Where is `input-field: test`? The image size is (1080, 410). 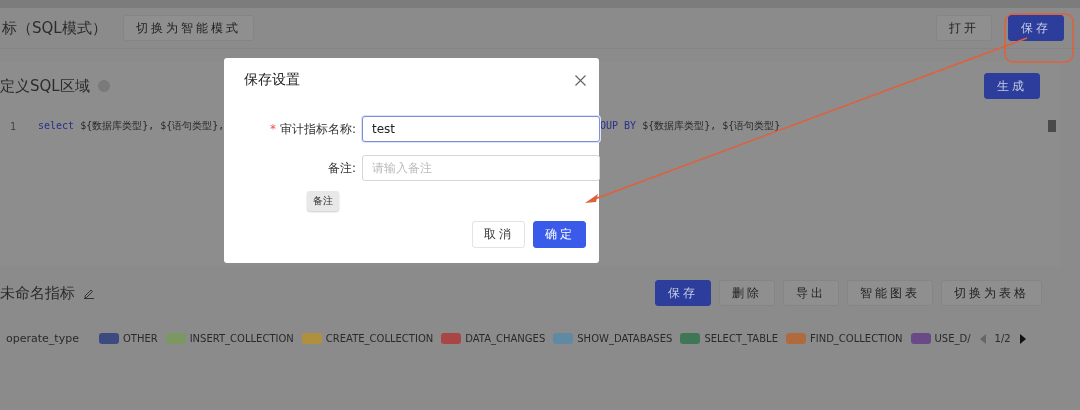
input-field: test is located at coordinates (481, 129).